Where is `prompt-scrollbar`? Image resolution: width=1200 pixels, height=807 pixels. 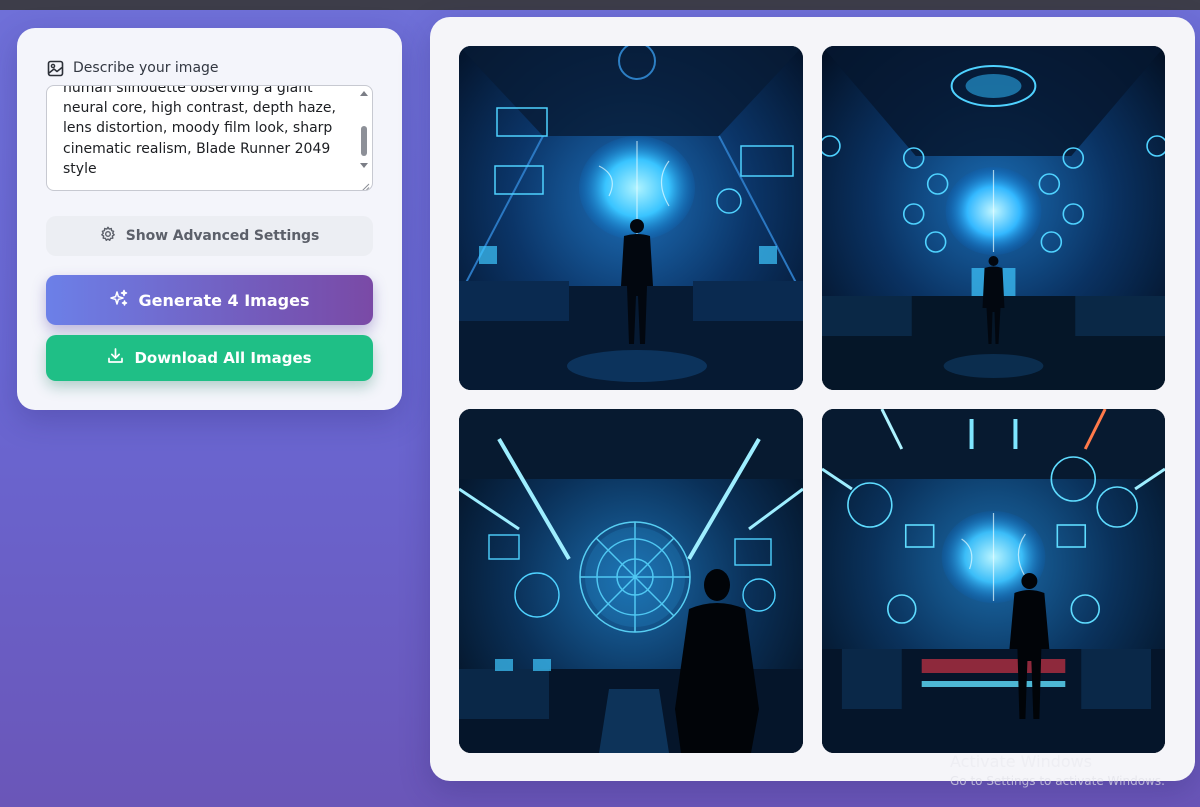 prompt-scrollbar is located at coordinates (364, 138).